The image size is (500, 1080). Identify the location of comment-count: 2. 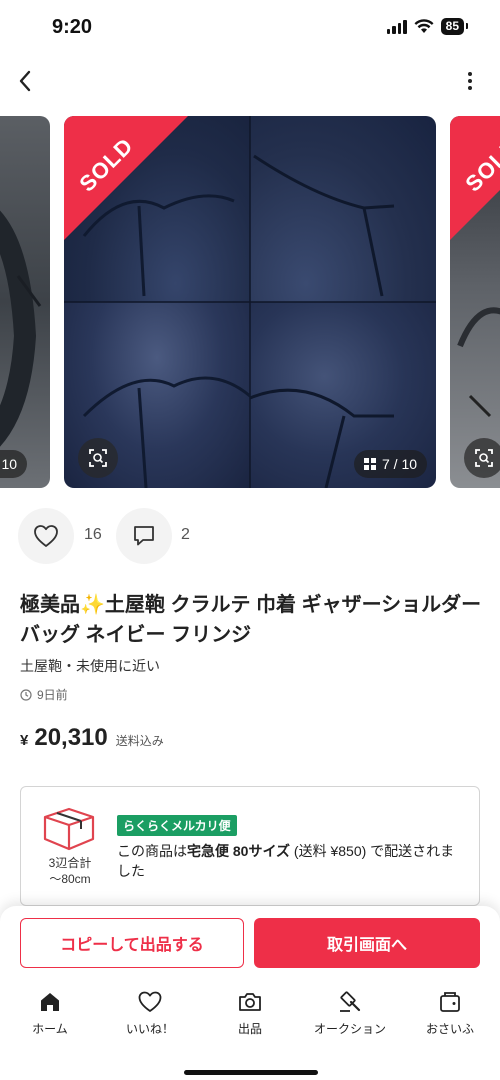
(185, 534).